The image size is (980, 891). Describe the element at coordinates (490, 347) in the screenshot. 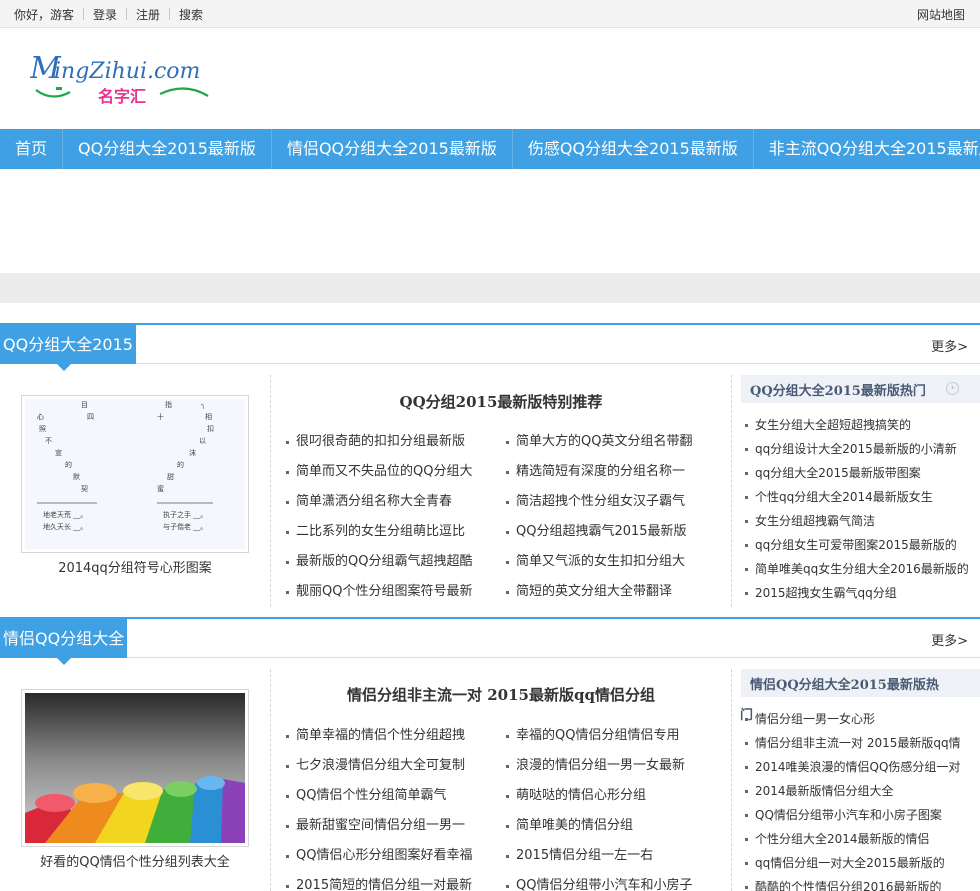

I see `section-header: QQ分组大全2015 更多>` at that location.